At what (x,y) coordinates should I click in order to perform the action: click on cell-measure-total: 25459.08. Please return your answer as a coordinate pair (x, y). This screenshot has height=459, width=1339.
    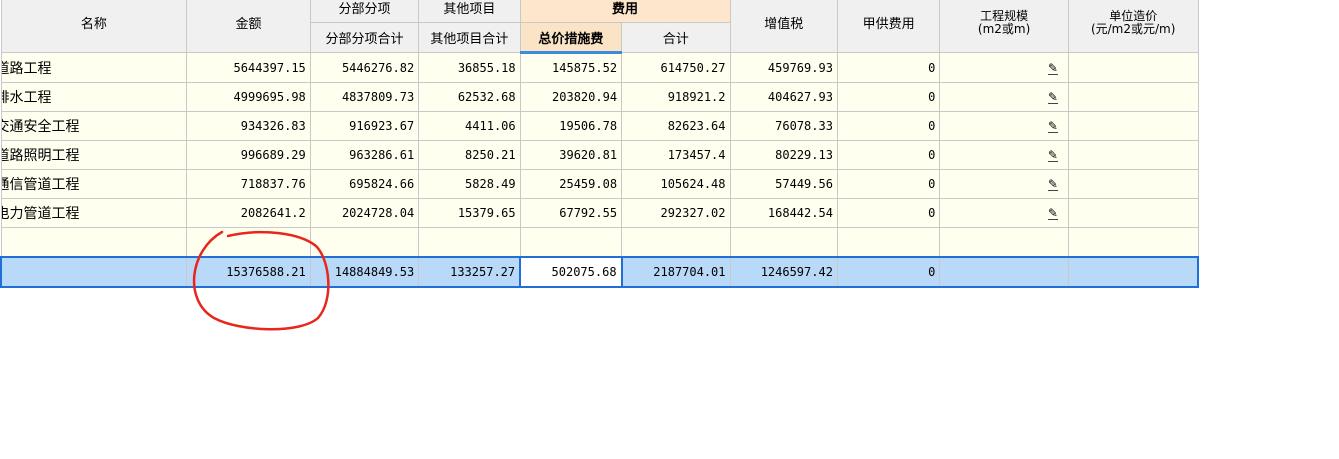
    Looking at the image, I should click on (571, 184).